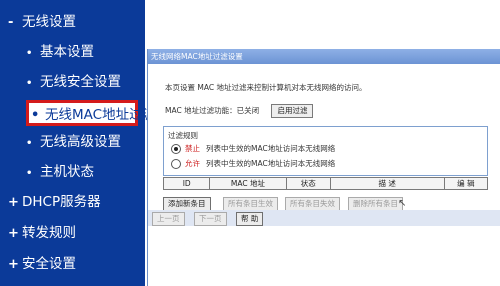 This screenshot has height=286, width=500. Describe the element at coordinates (324, 56) in the screenshot. I see `panel-title: 无线网络MAC地址过滤设置` at that location.